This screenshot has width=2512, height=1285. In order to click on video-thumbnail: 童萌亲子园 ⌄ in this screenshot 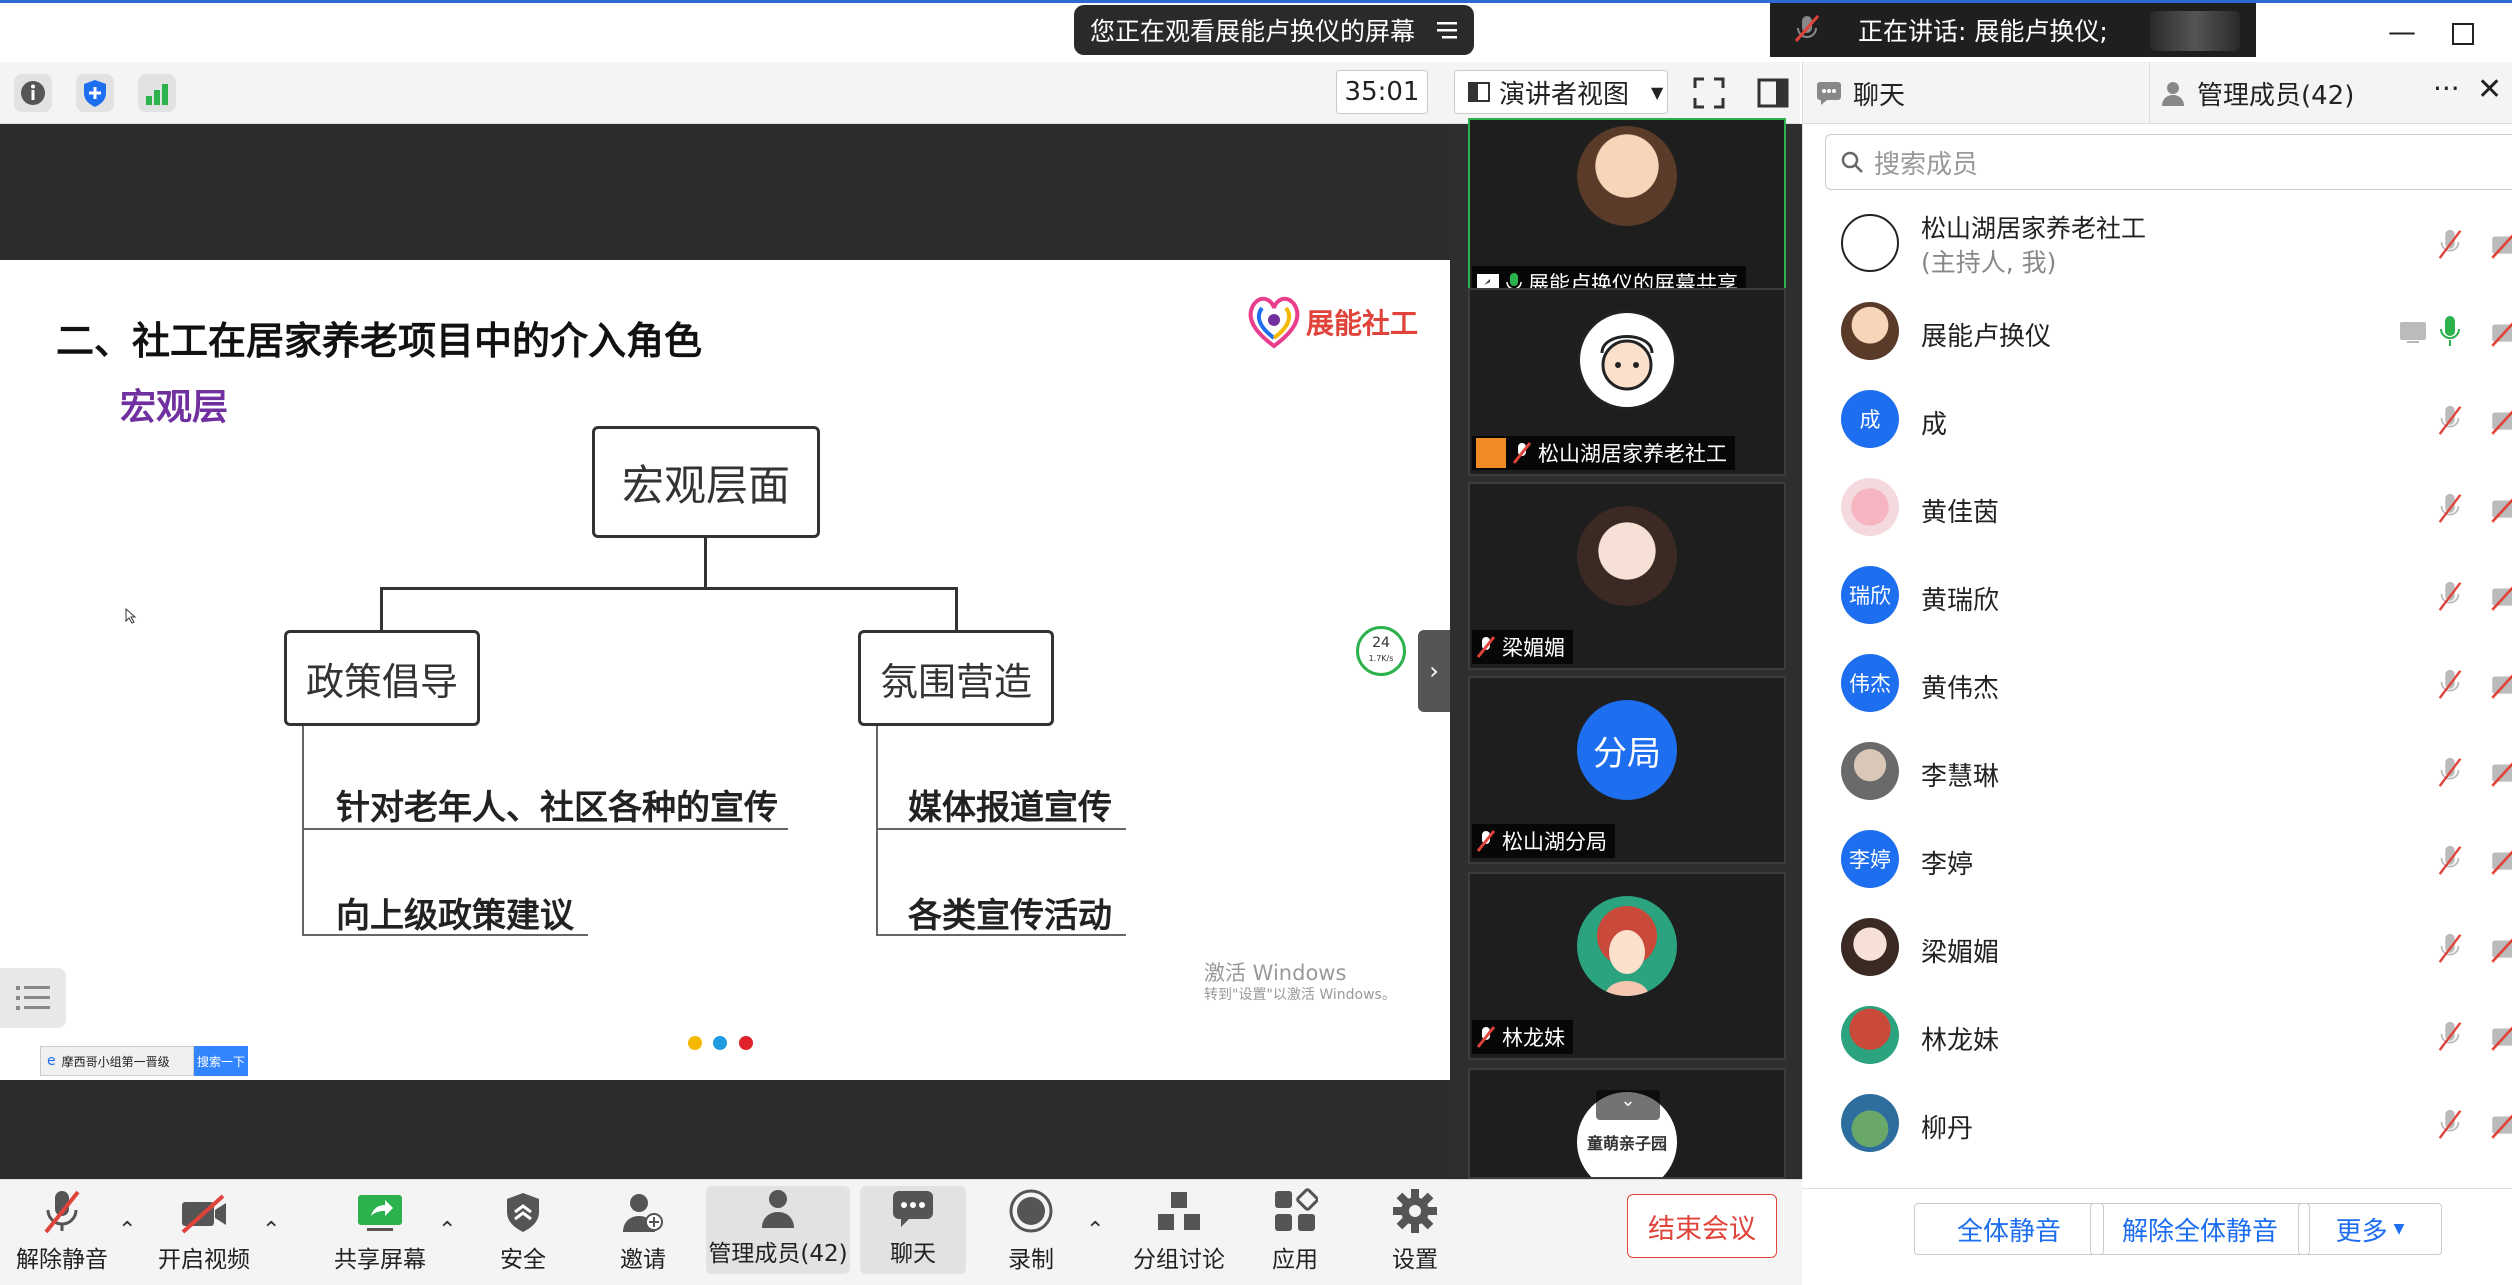, I will do `click(1627, 1123)`.